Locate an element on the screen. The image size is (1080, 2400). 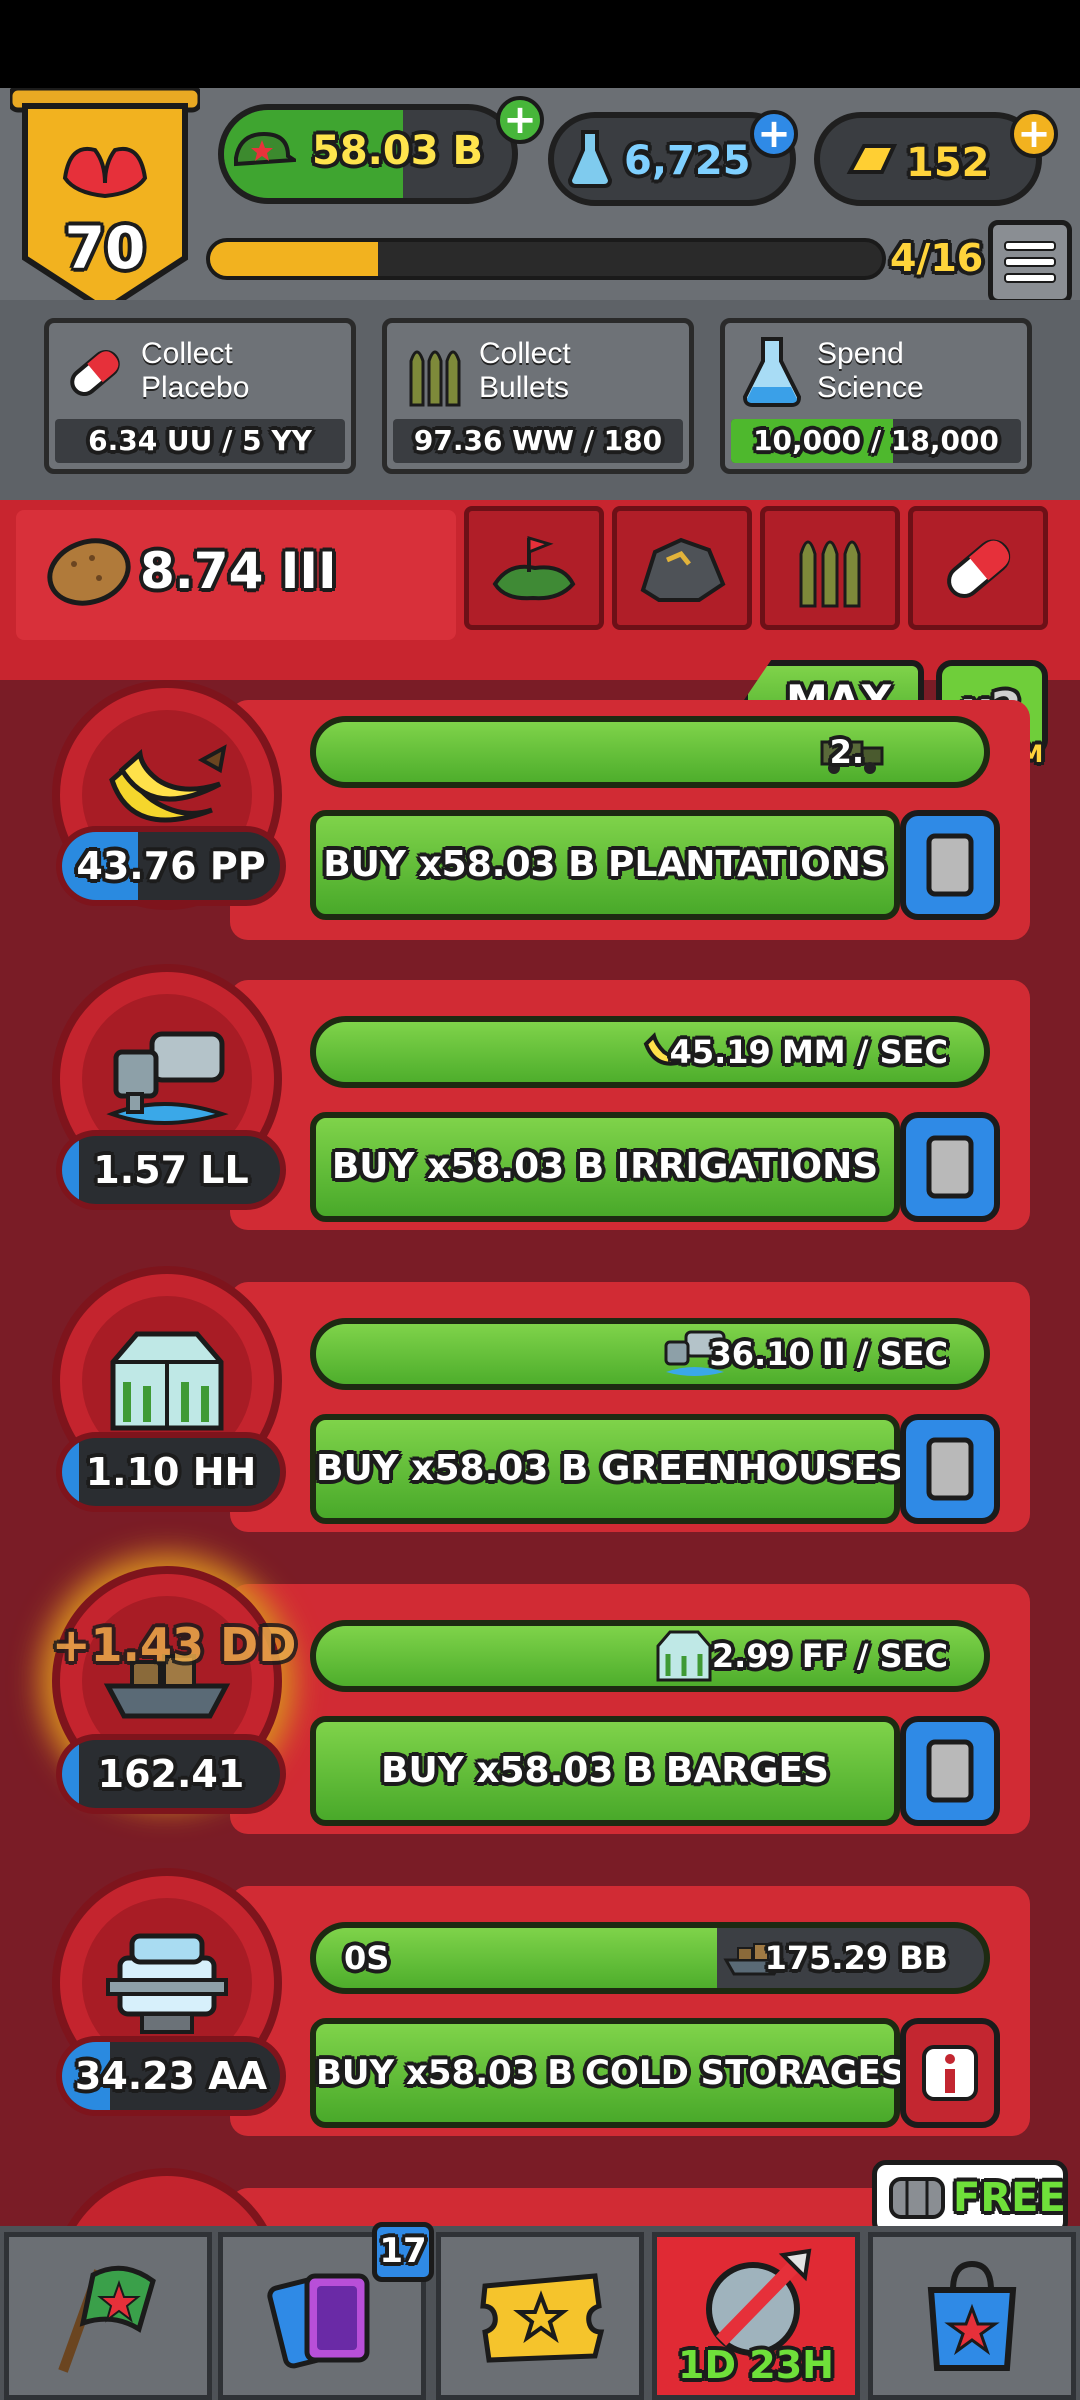
gold-add-button: + is located at coordinates (1034, 134).